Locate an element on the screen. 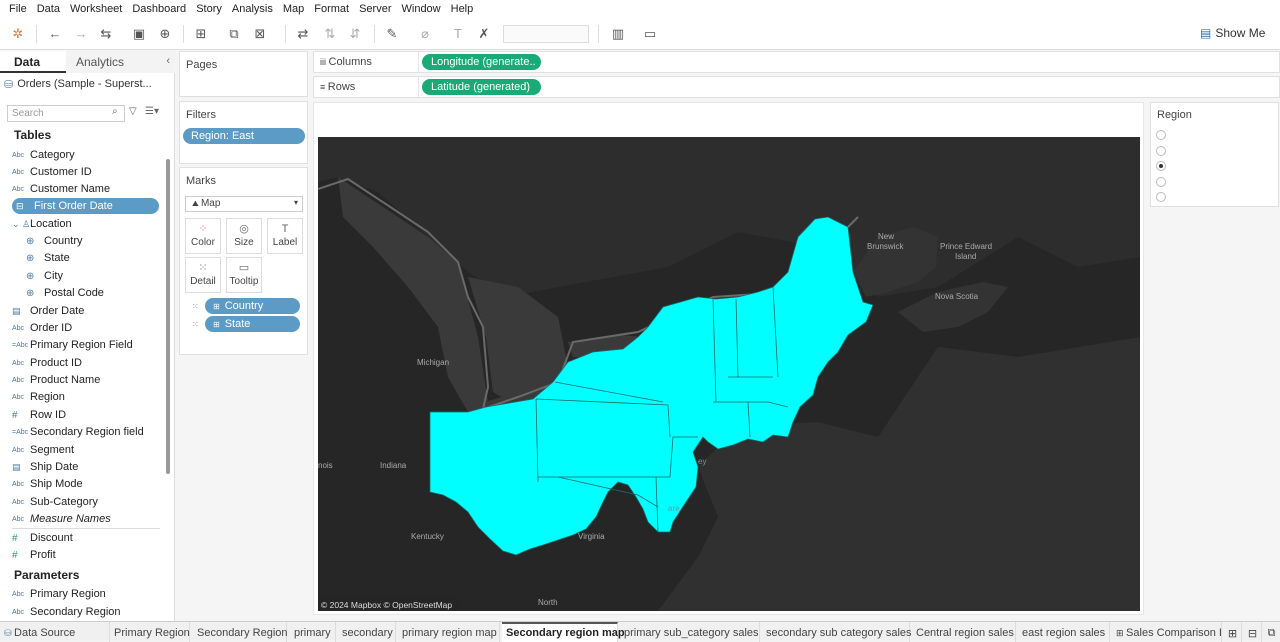  clear-sheet-icon: ⊠ is located at coordinates (260, 34).